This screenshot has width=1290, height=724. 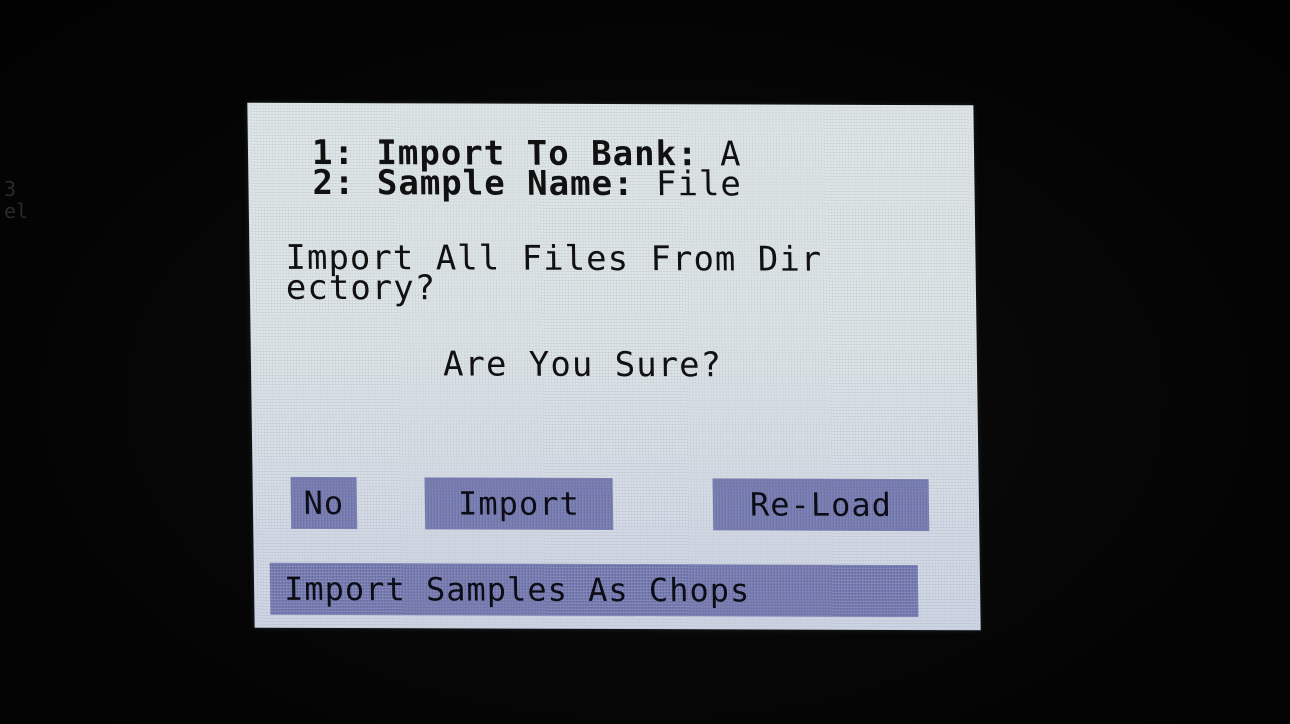 I want to click on no-button: No, so click(x=324, y=503).